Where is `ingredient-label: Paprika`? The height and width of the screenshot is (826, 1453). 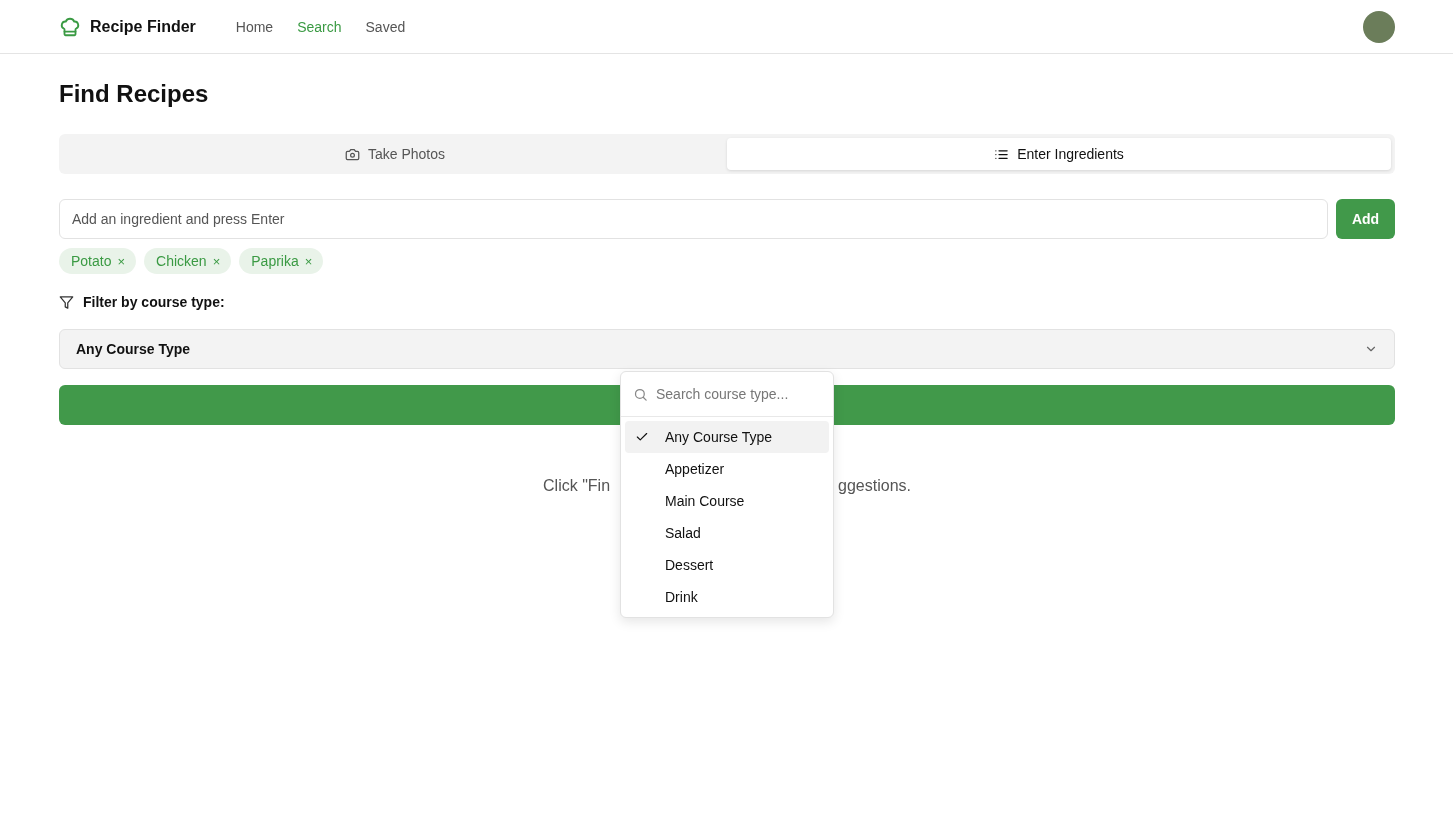 ingredient-label: Paprika is located at coordinates (275, 261).